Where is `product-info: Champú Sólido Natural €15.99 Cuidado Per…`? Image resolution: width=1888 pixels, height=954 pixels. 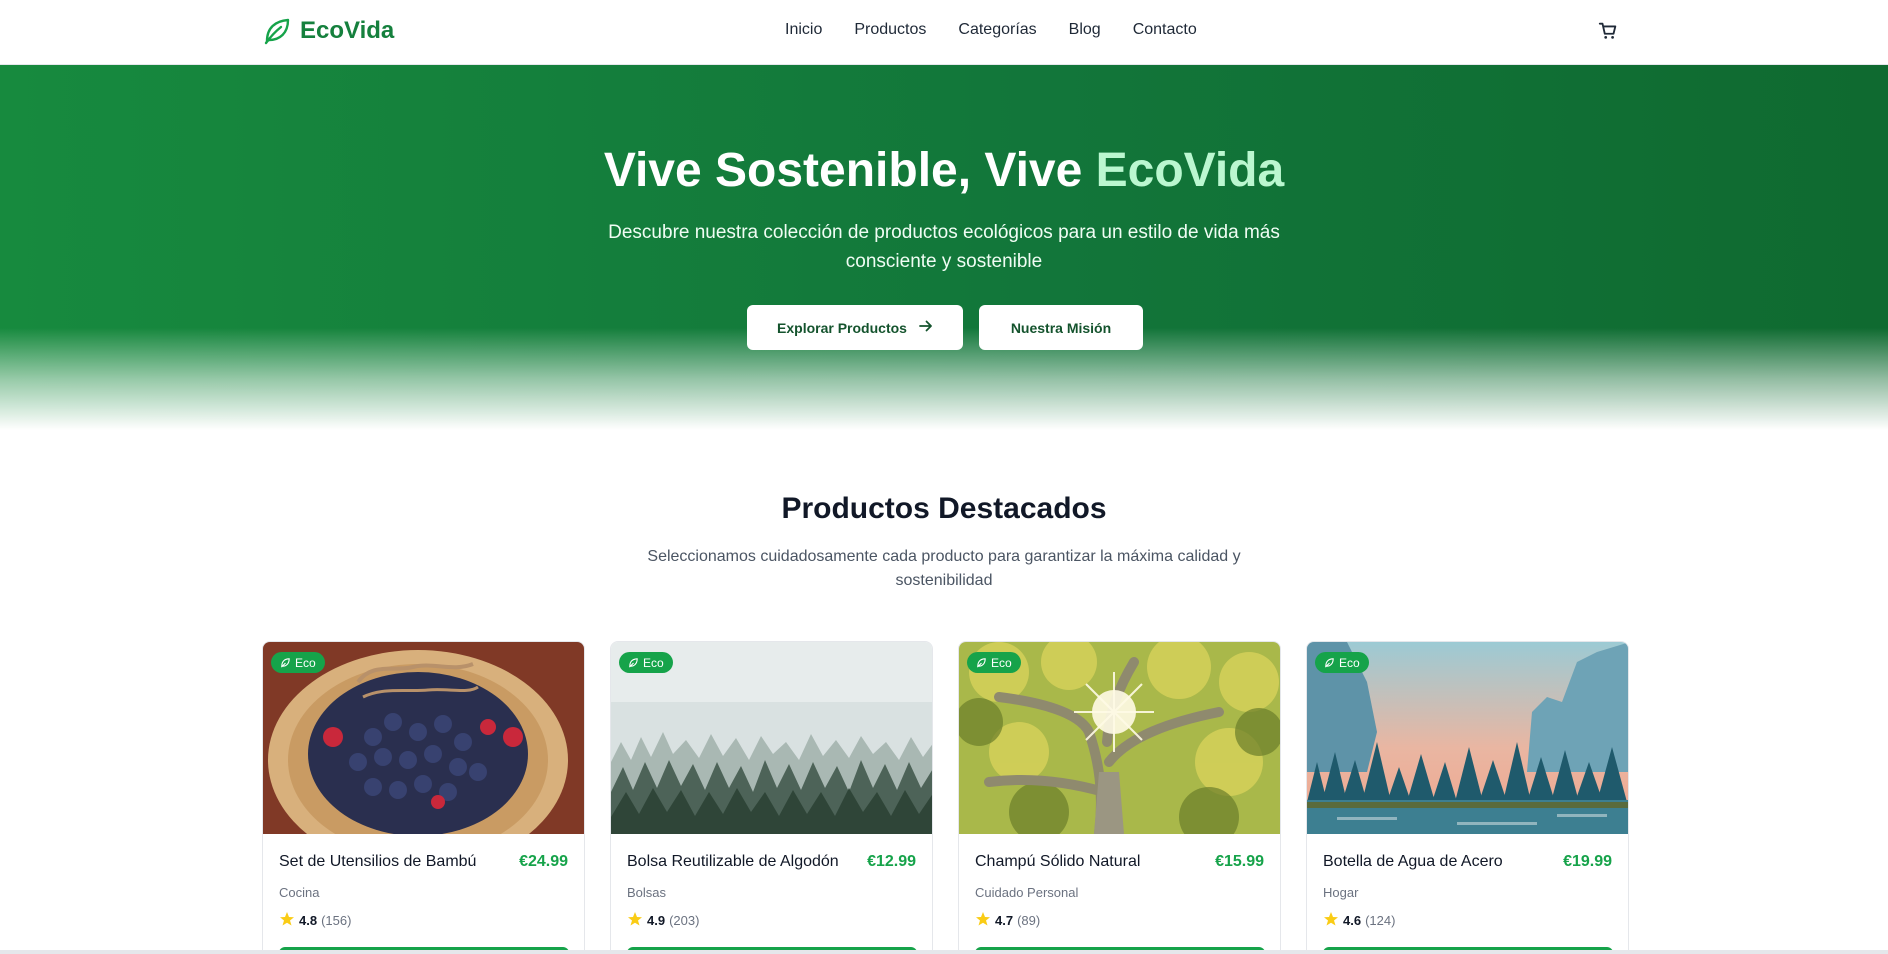 product-info: Champú Sólido Natural €15.99 Cuidado Per… is located at coordinates (1119, 881).